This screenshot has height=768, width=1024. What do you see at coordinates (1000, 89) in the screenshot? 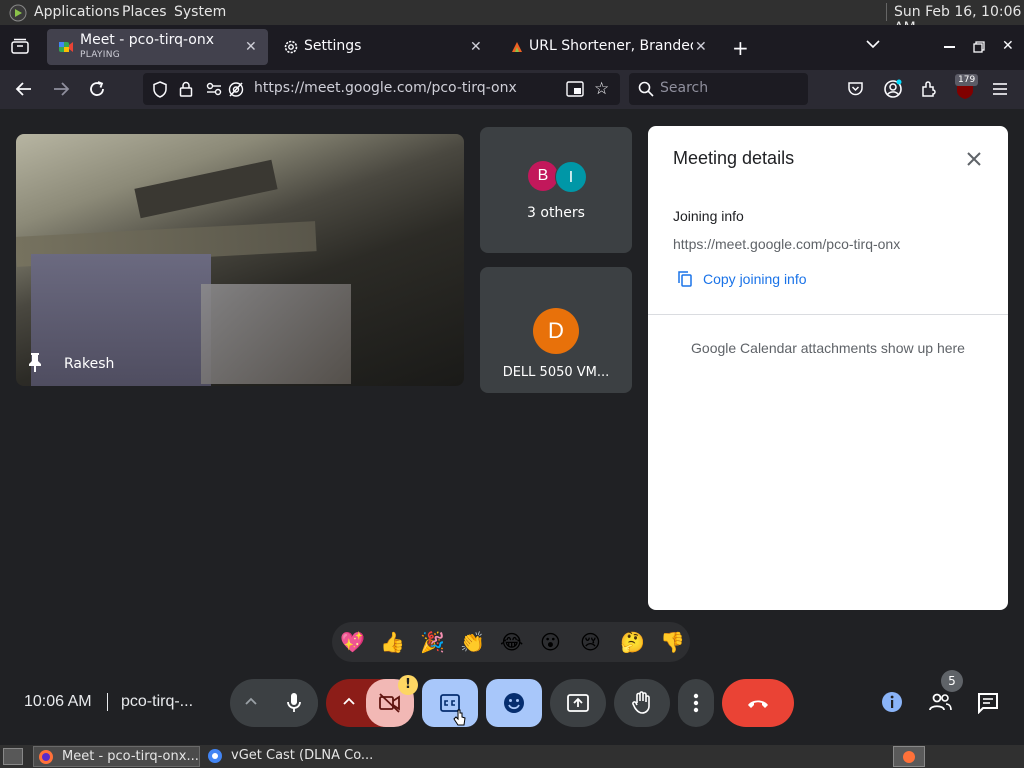
I see `hamburger-menu-icon` at bounding box center [1000, 89].